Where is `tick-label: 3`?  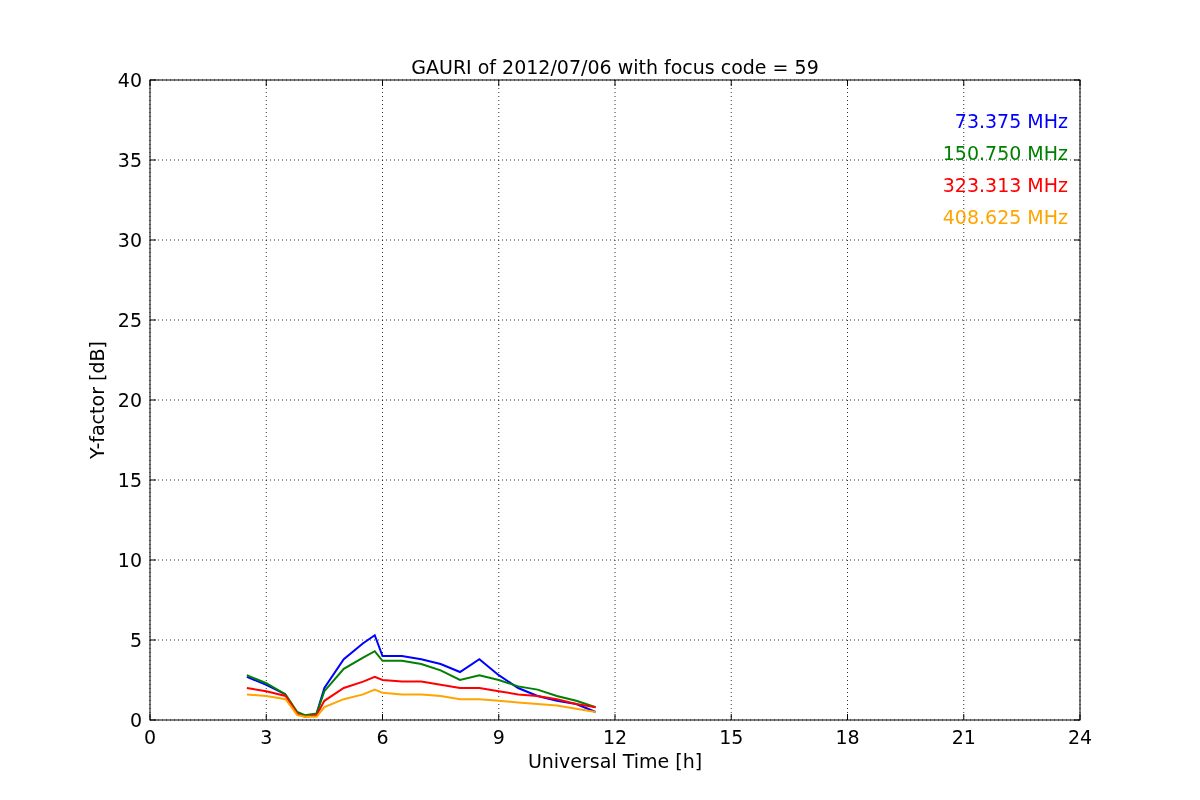
tick-label: 3 is located at coordinates (266, 737).